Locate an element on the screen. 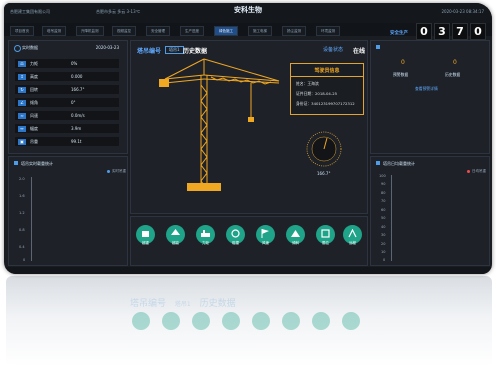  button-label: 力矩 is located at coordinates (205, 243).